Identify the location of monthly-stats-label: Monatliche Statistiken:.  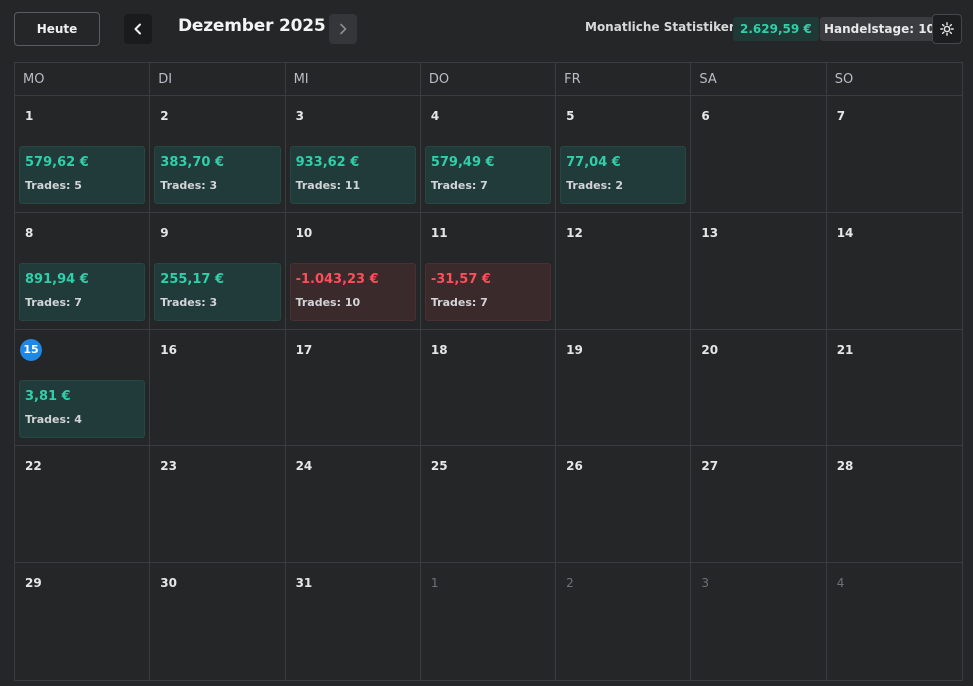
(664, 27).